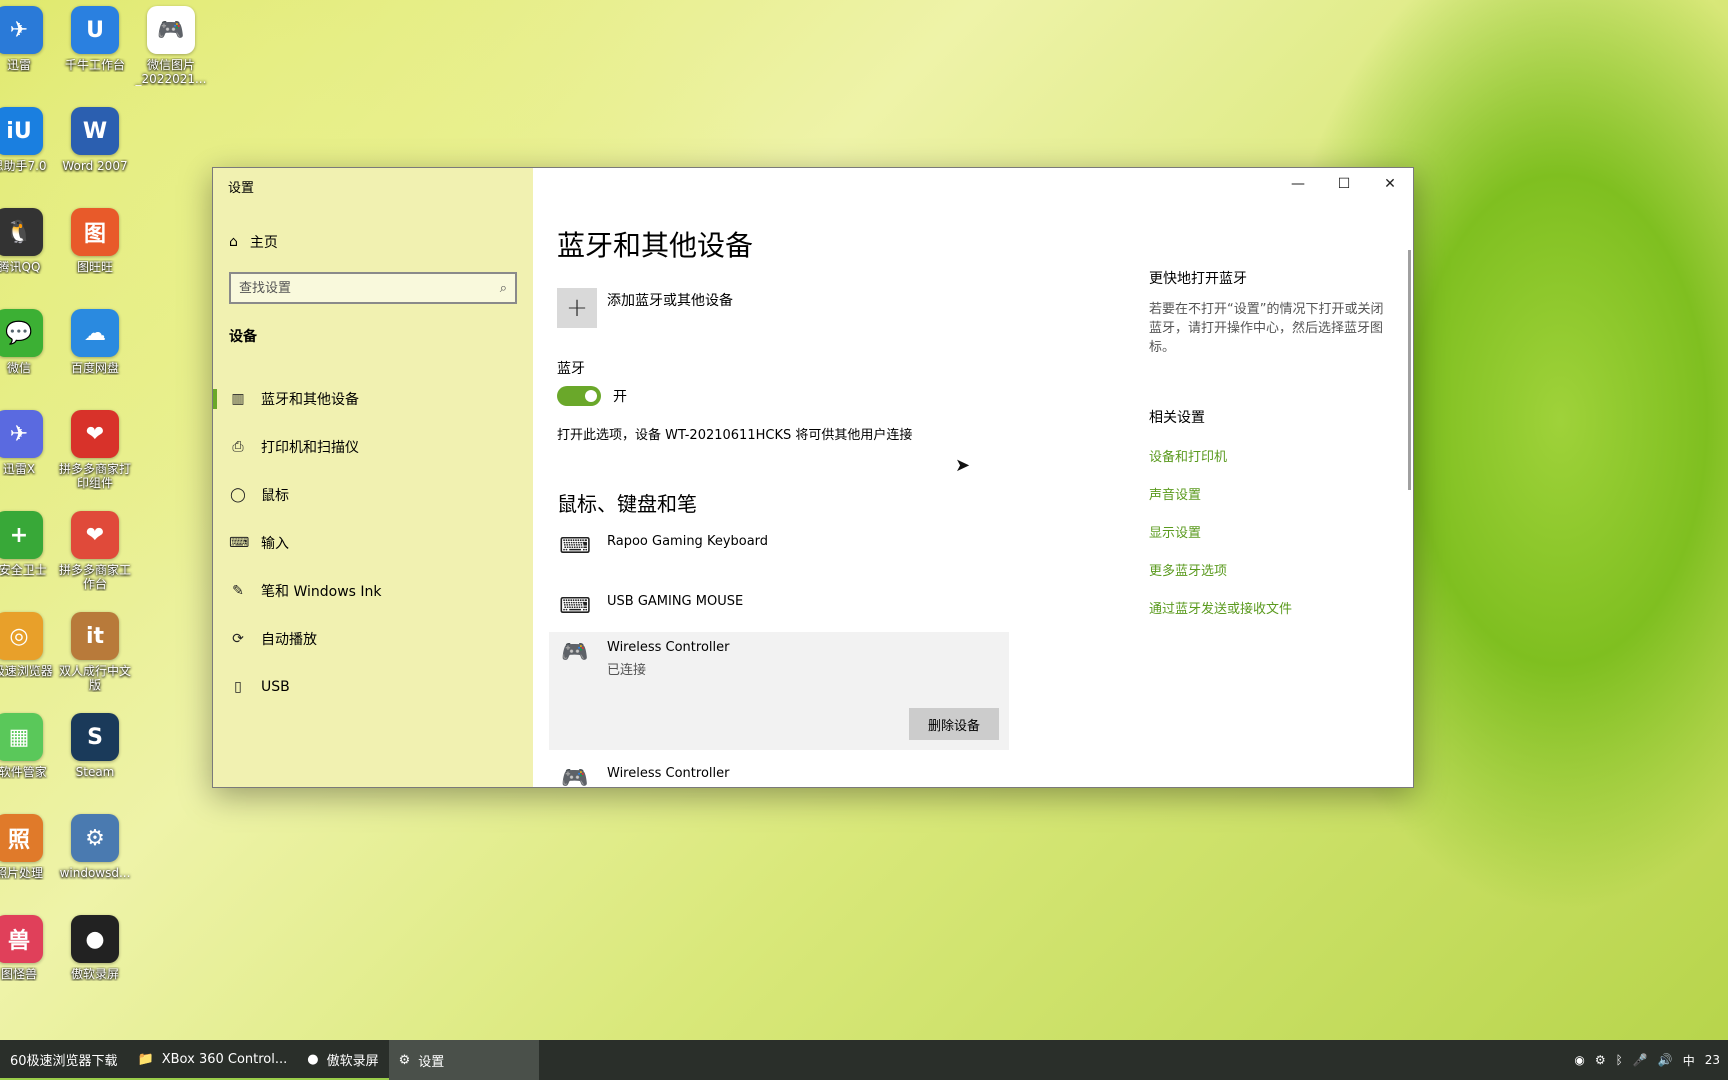 Image resolution: width=1728 pixels, height=1080 pixels. What do you see at coordinates (95, 636) in the screenshot?
I see `app-icon: it` at bounding box center [95, 636].